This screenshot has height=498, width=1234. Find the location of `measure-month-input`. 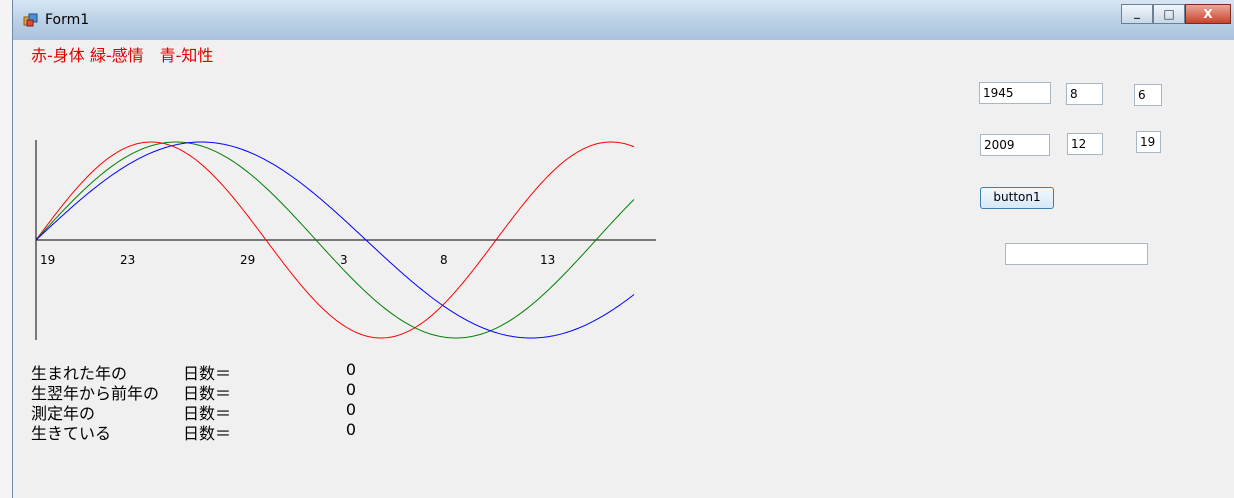

measure-month-input is located at coordinates (1085, 144).